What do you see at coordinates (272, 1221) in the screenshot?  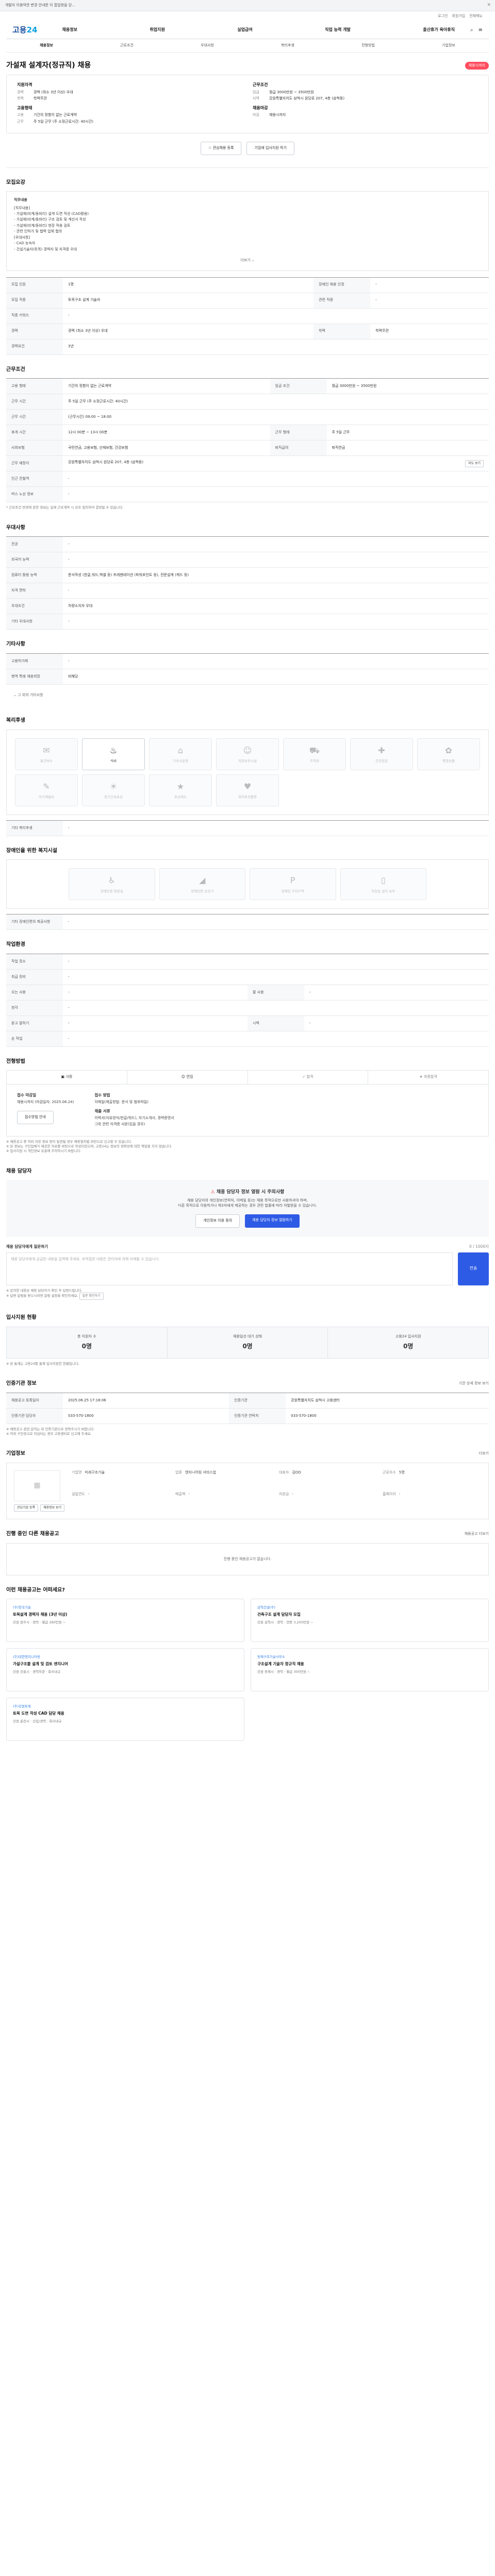 I see `view-manager-button: 채용 담당자 정보 열람하기` at bounding box center [272, 1221].